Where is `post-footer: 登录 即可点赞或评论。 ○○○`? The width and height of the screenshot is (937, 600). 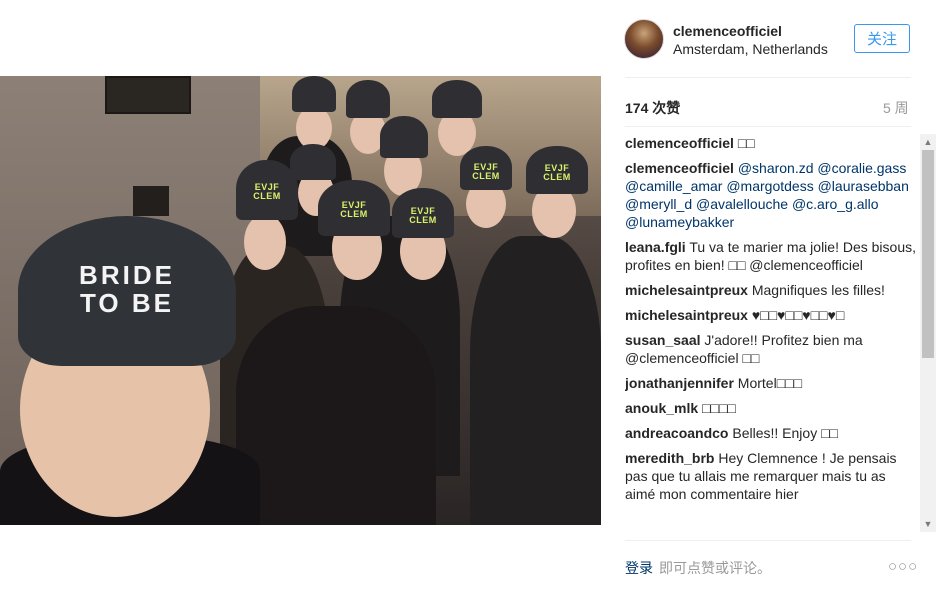
post-footer: 登录 即可点赞或评论。 ○○○ is located at coordinates (769, 570).